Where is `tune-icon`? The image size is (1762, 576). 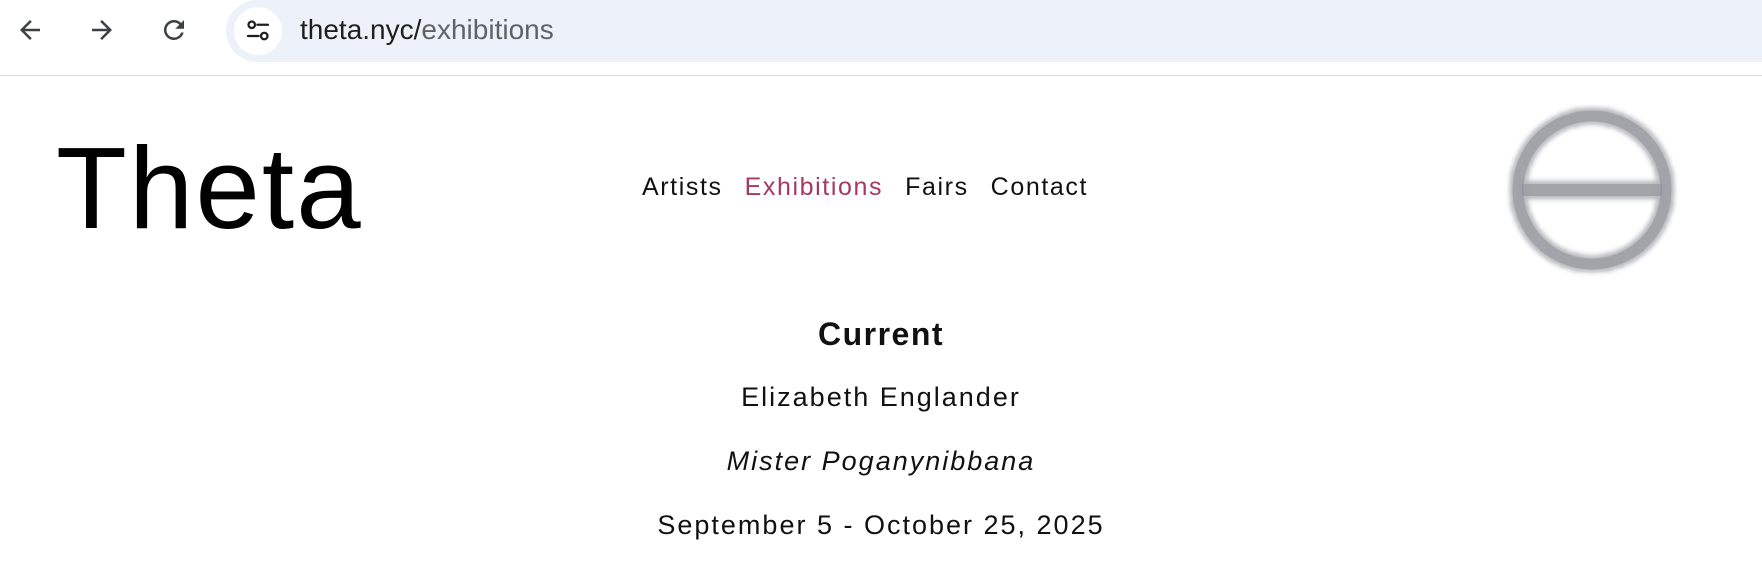
tune-icon is located at coordinates (258, 30).